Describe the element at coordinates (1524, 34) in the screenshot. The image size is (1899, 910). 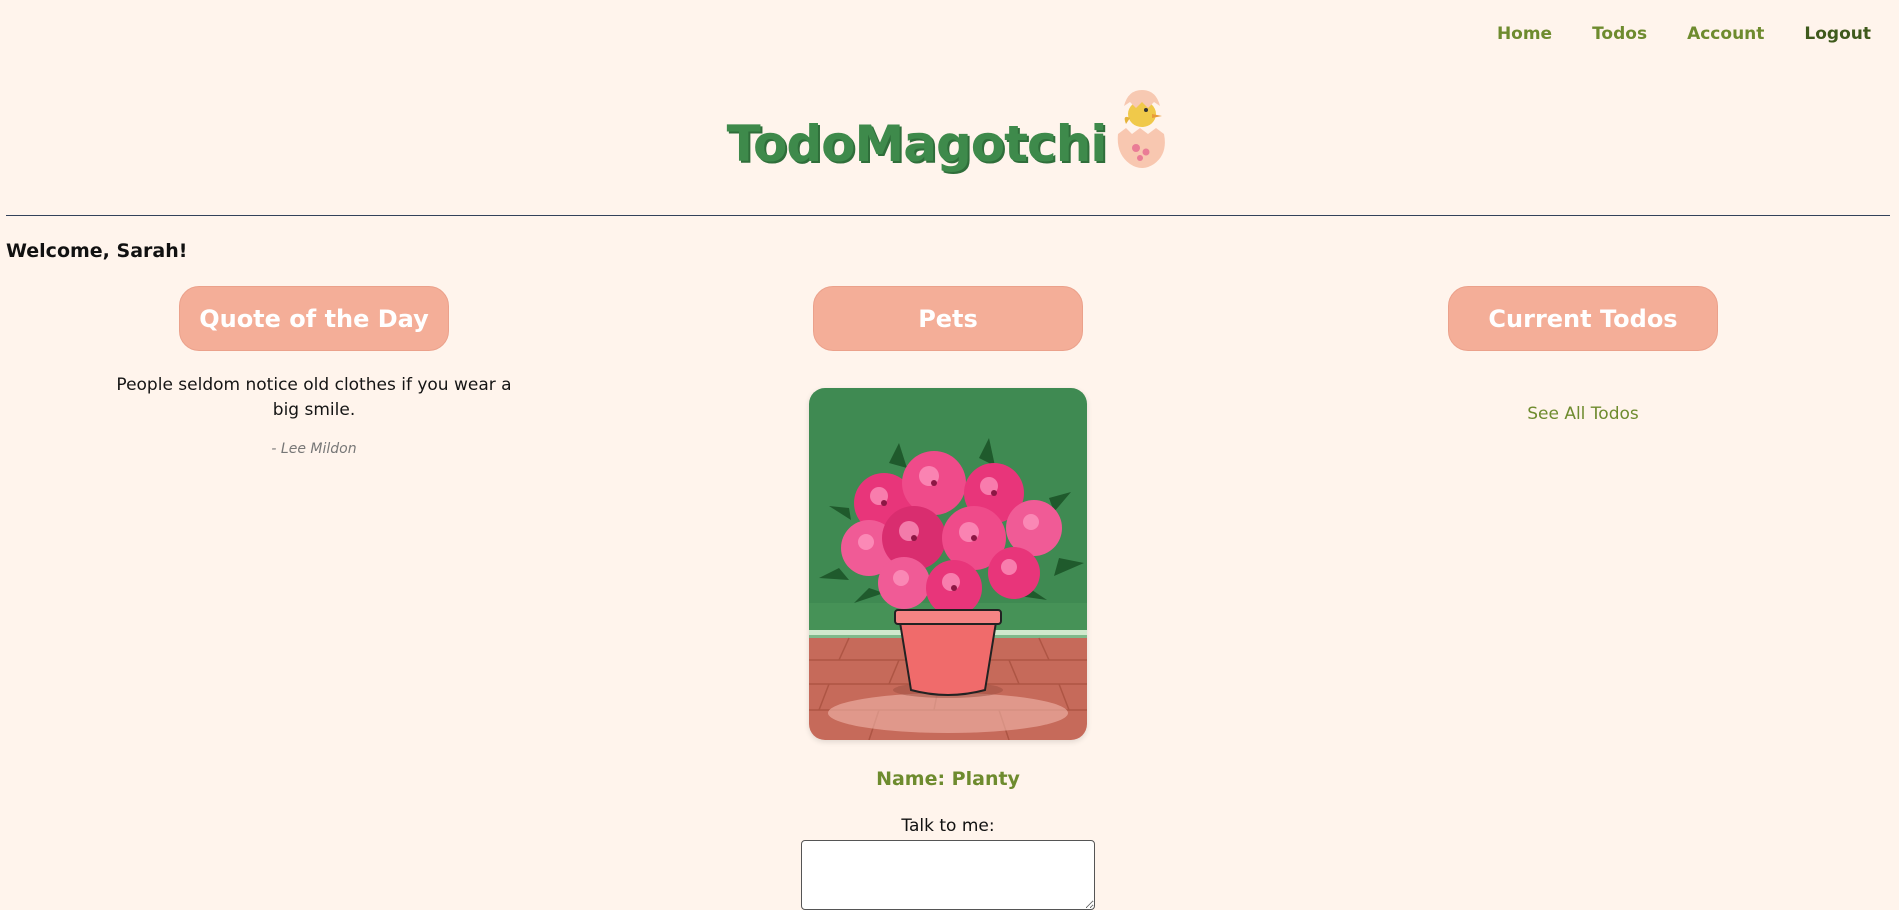
I see `nav-home-link: Home` at that location.